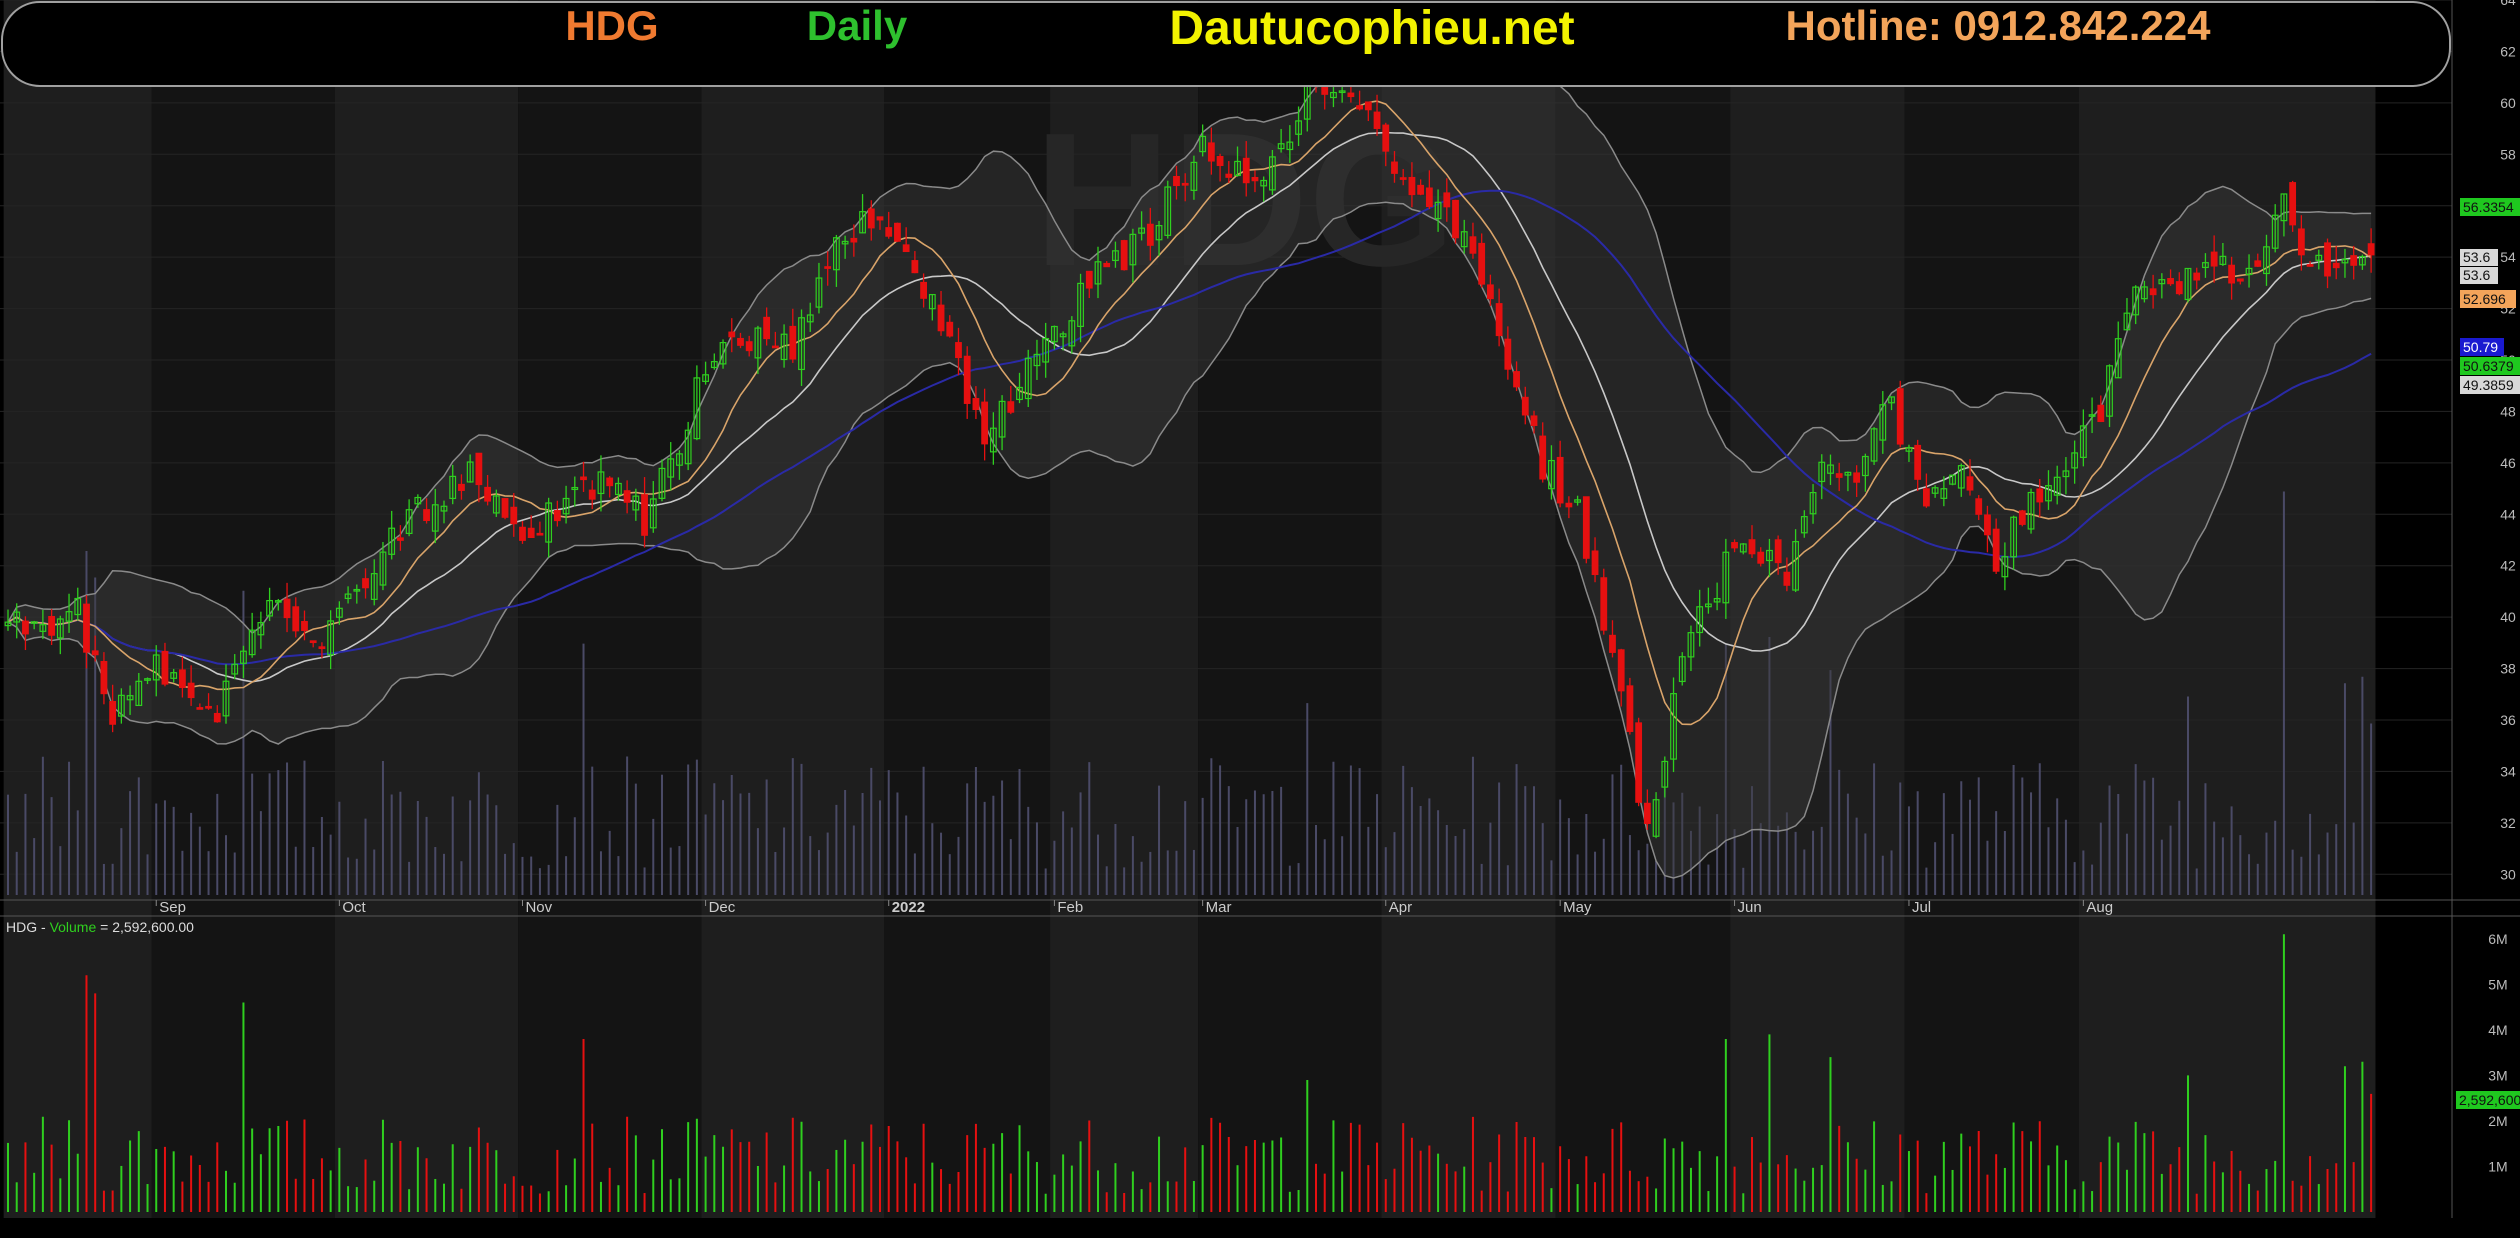 The width and height of the screenshot is (2520, 1238). I want to click on x-axis-tick-label: Aug, so click(2099, 907).